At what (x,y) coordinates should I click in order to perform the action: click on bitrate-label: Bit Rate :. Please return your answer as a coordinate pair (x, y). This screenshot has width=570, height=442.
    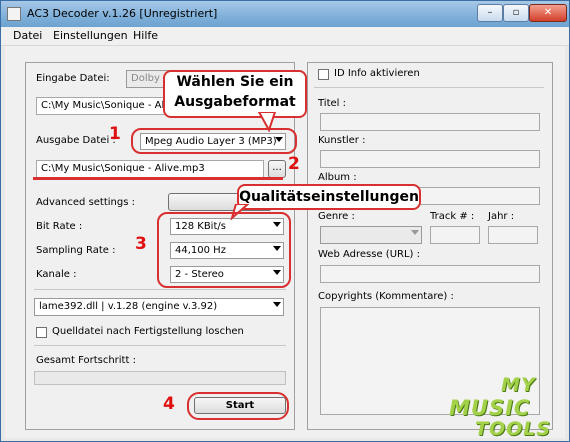
    Looking at the image, I should click on (59, 226).